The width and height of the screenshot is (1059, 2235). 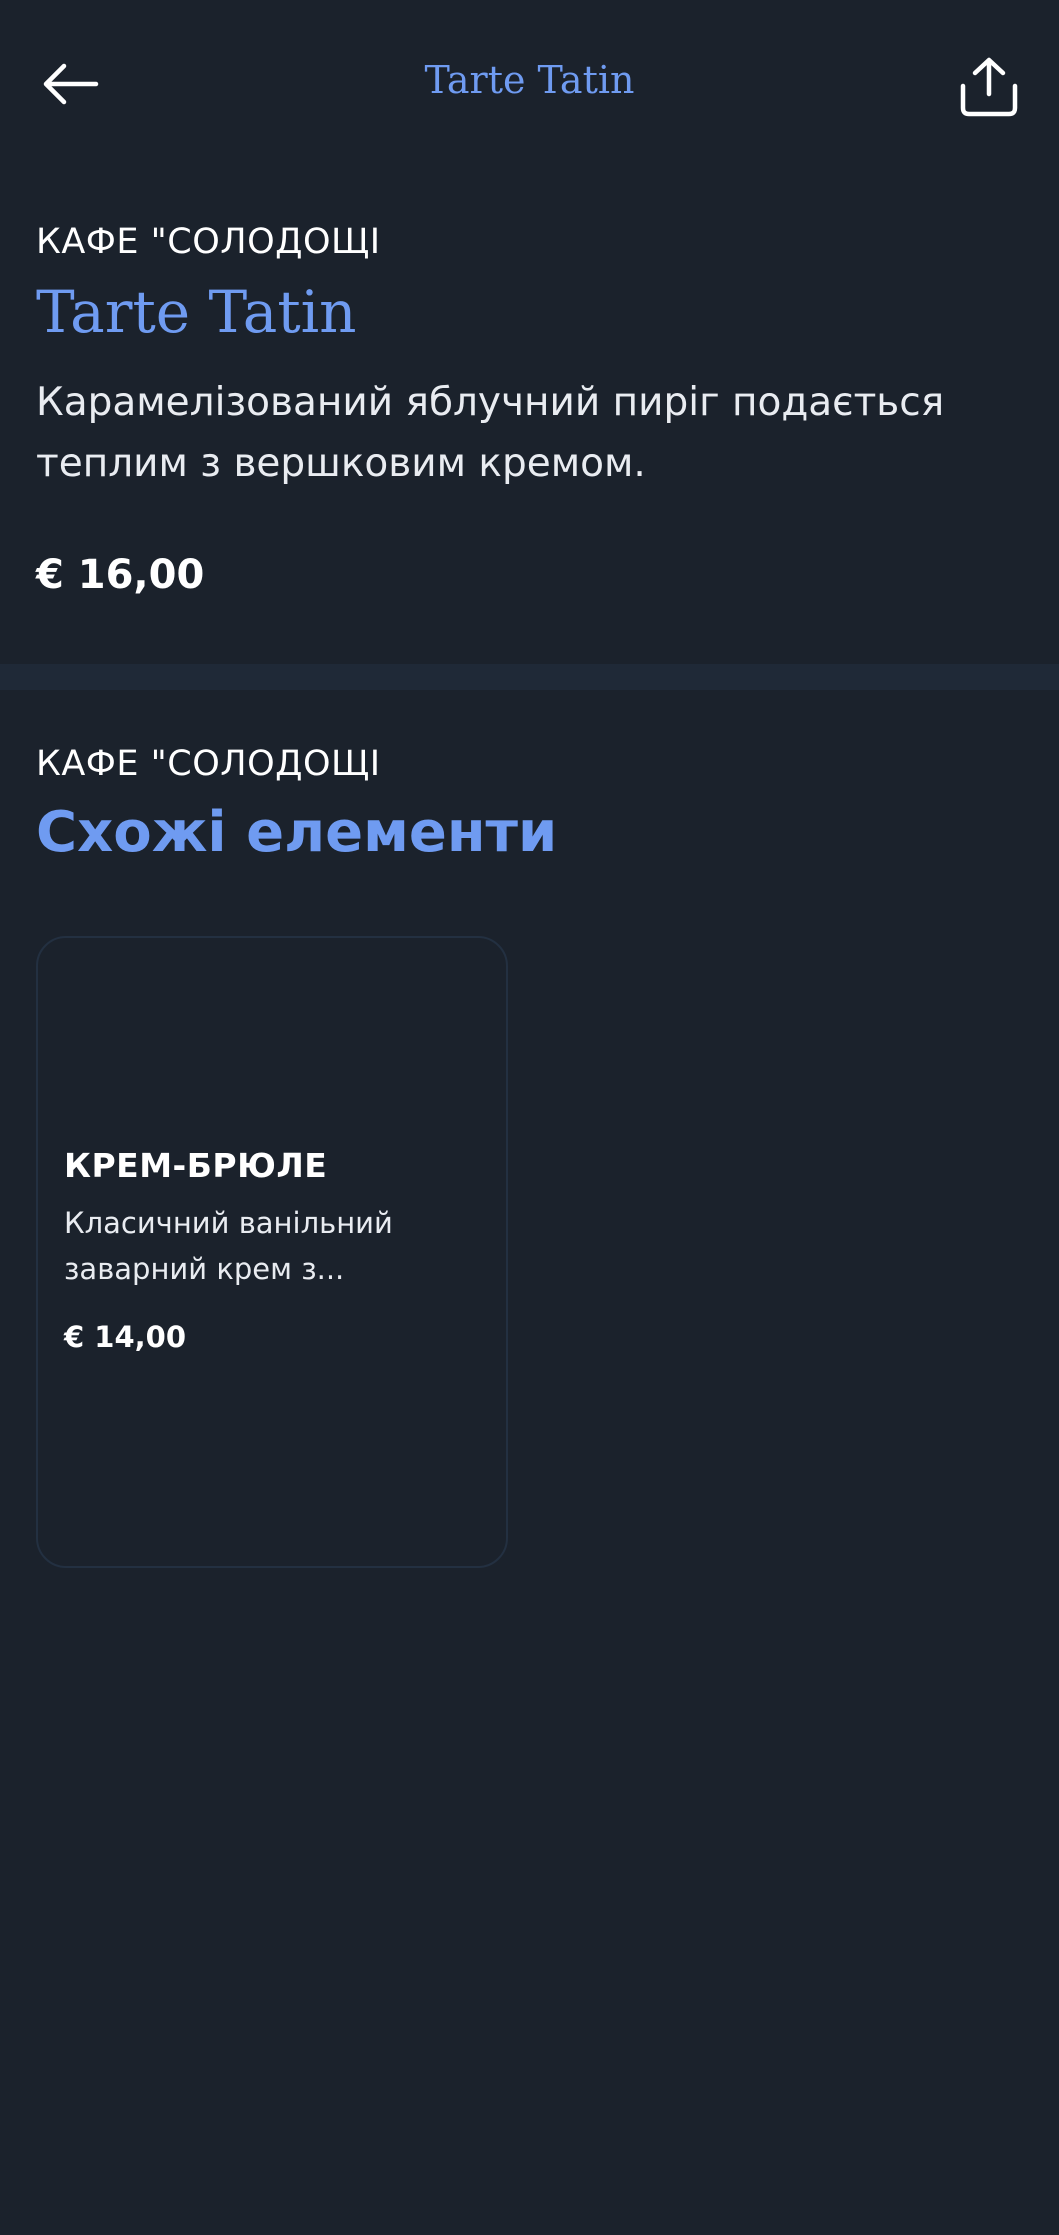 What do you see at coordinates (529, 80) in the screenshot?
I see `page-title: Tarte Tatin` at bounding box center [529, 80].